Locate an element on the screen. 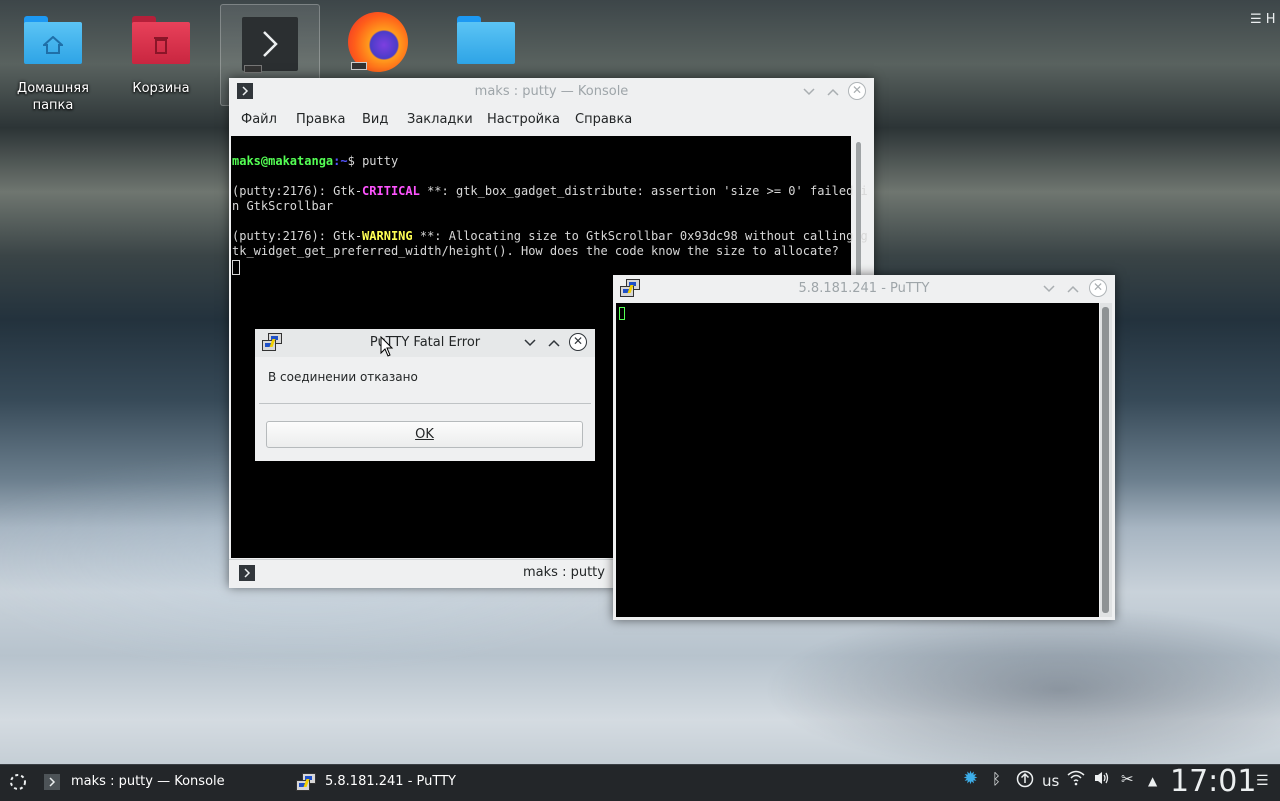  ok-button: OK is located at coordinates (424, 434).